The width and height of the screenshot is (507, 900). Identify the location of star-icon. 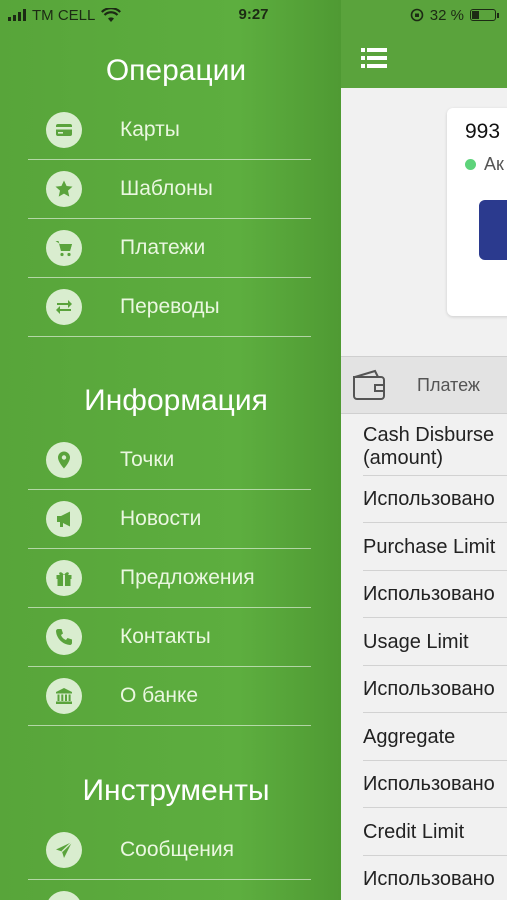
(64, 189).